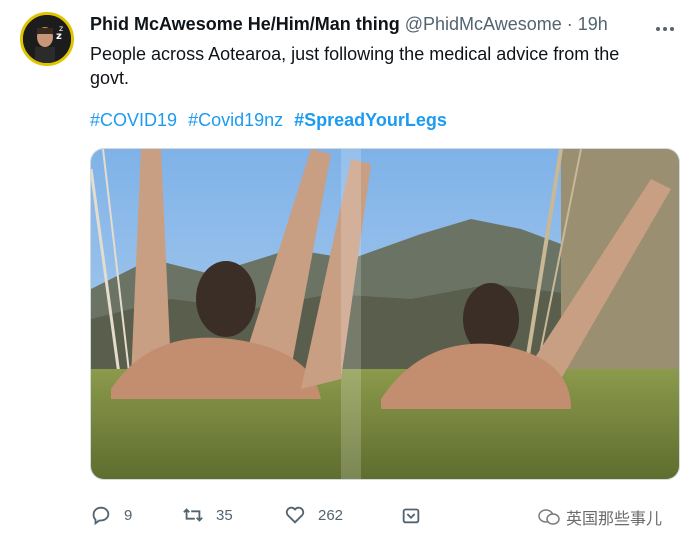  What do you see at coordinates (111, 515) in the screenshot?
I see `reply-button: 9` at bounding box center [111, 515].